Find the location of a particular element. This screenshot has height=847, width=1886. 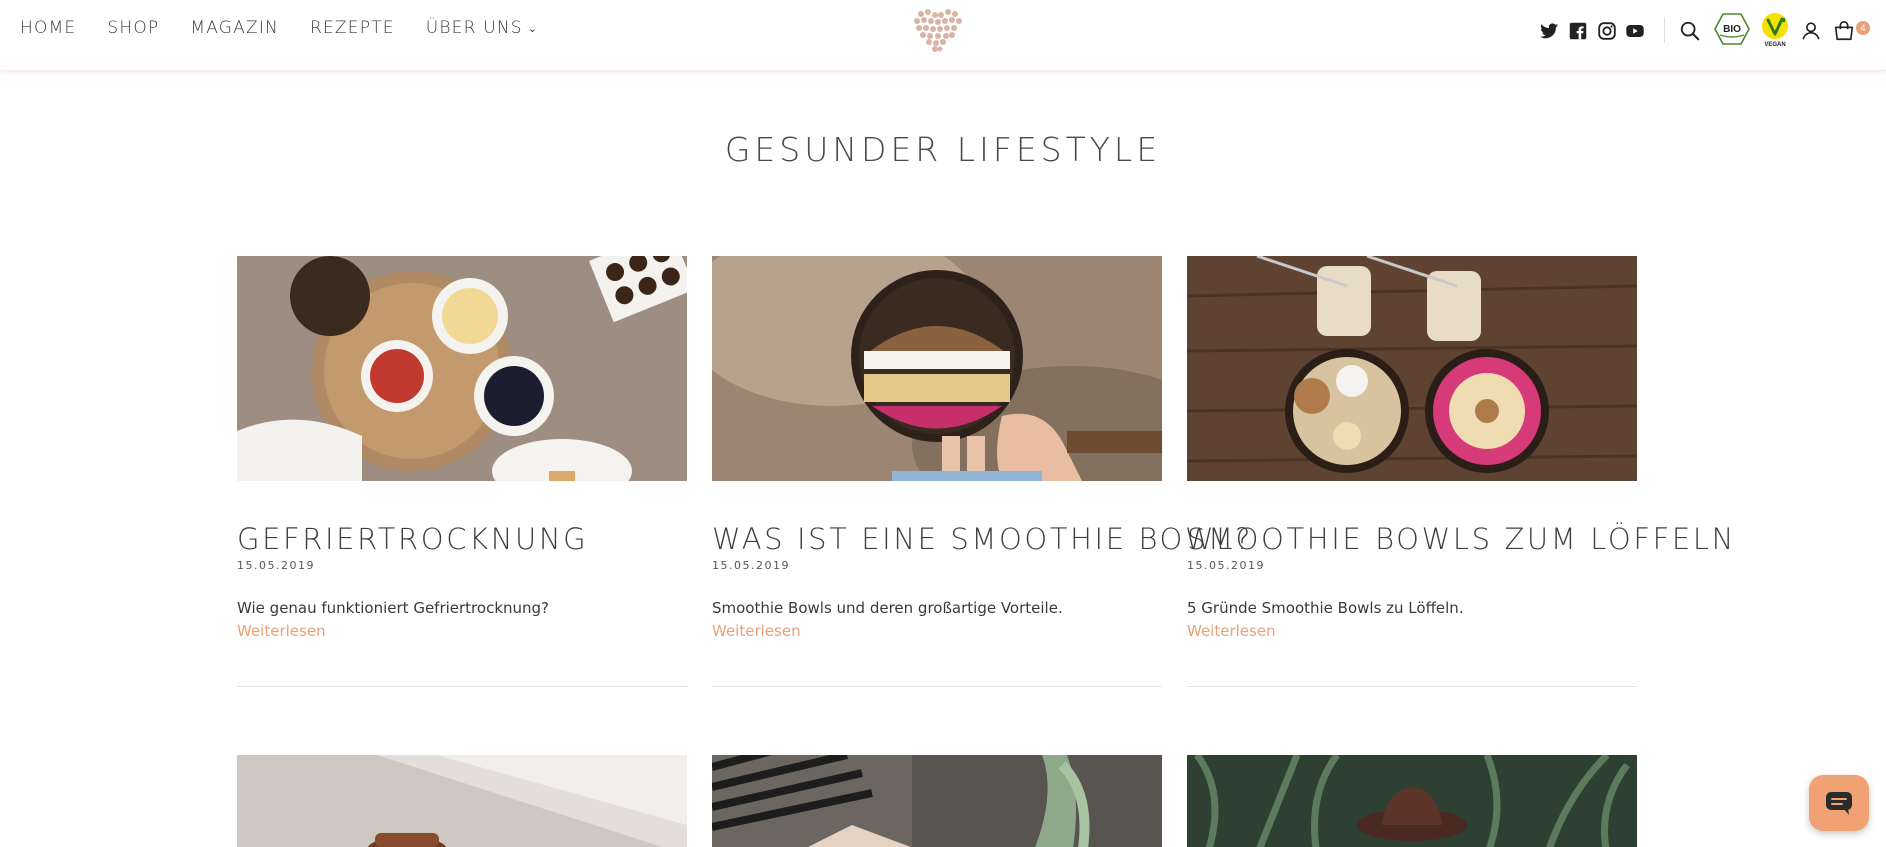

page-title: GESUNDER LIFESTYLE is located at coordinates (943, 149).